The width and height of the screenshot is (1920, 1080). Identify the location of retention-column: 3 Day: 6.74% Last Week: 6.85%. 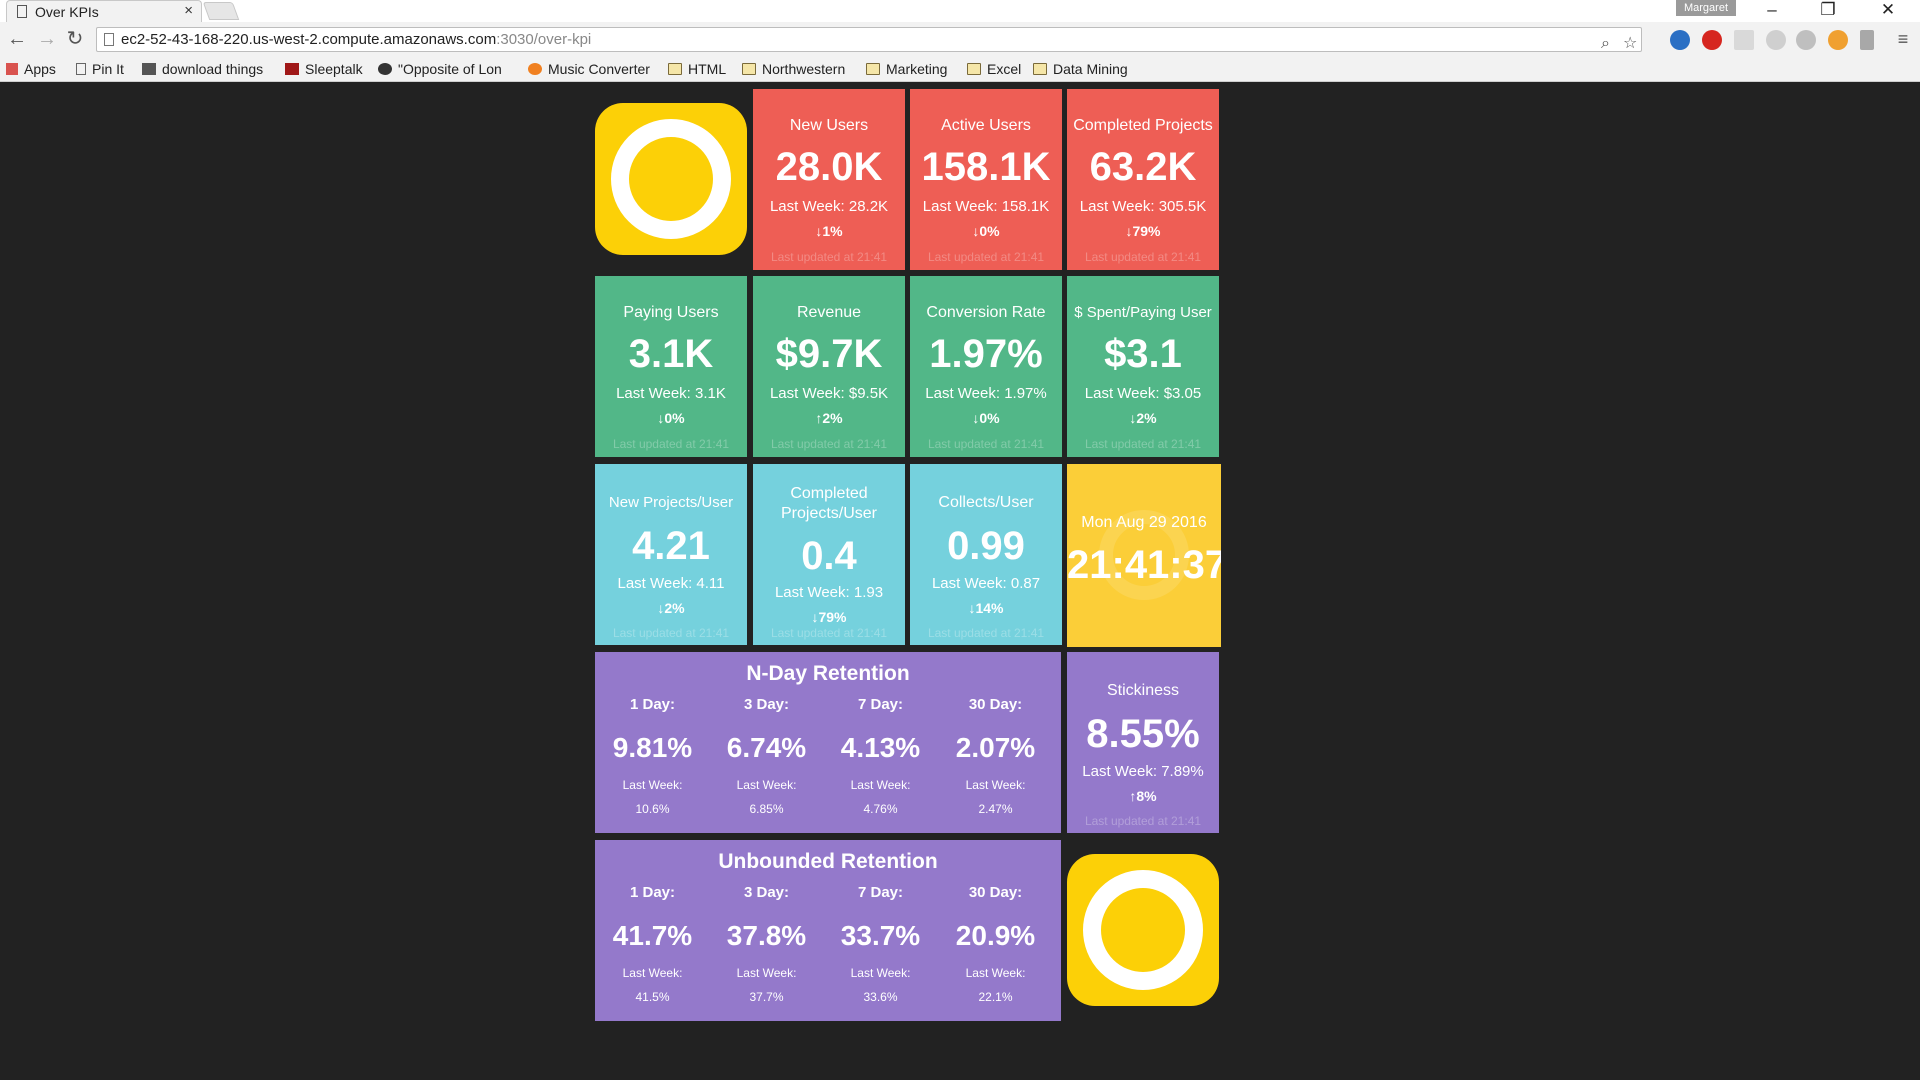
(766, 756).